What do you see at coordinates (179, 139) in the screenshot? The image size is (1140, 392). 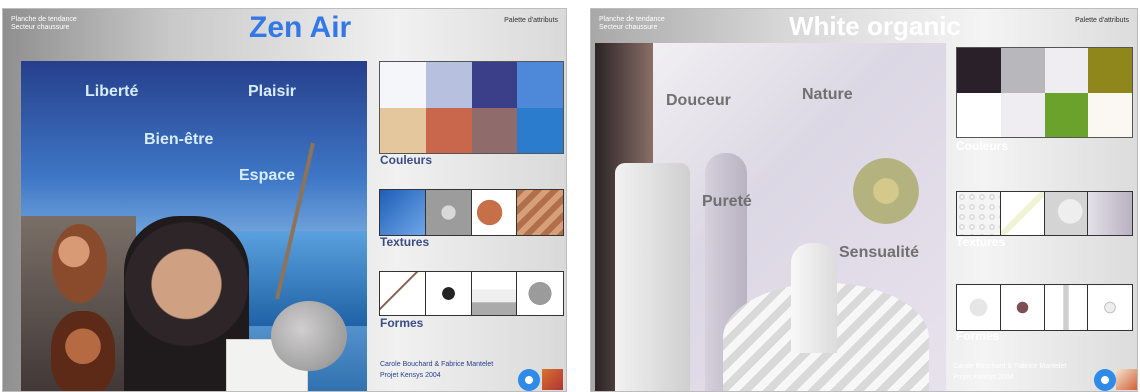 I see `mood-word: Bien-être` at bounding box center [179, 139].